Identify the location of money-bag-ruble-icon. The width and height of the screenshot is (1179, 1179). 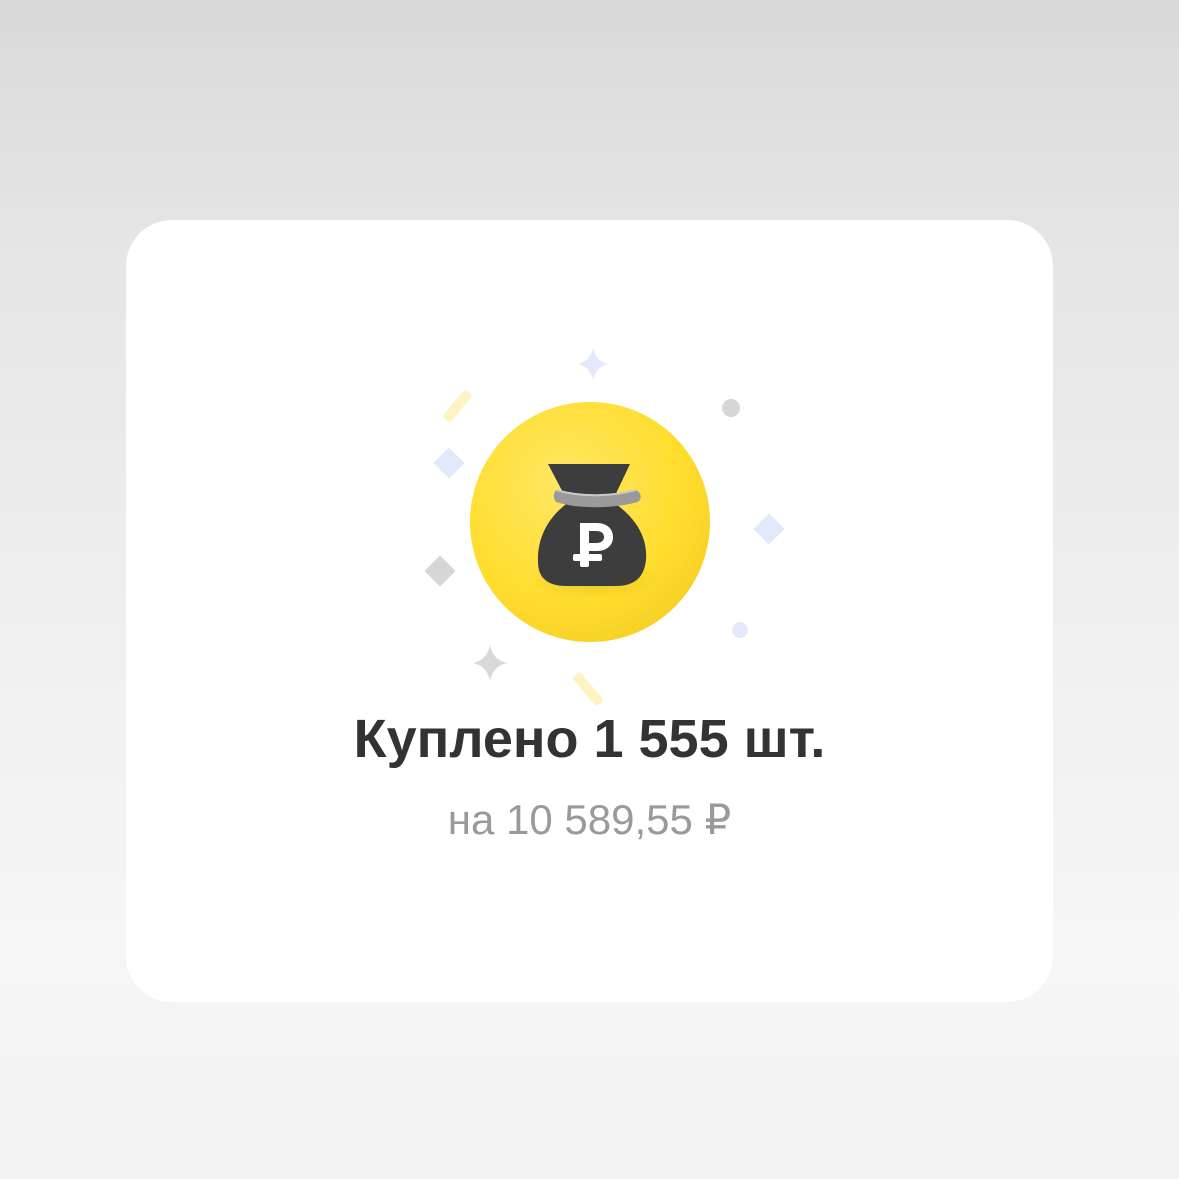
(590, 522).